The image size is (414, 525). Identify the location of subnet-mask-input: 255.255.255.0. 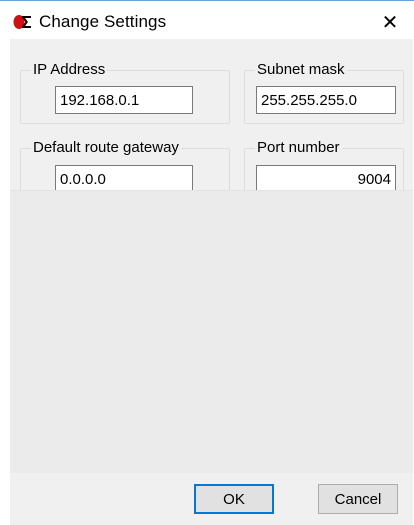
(326, 100).